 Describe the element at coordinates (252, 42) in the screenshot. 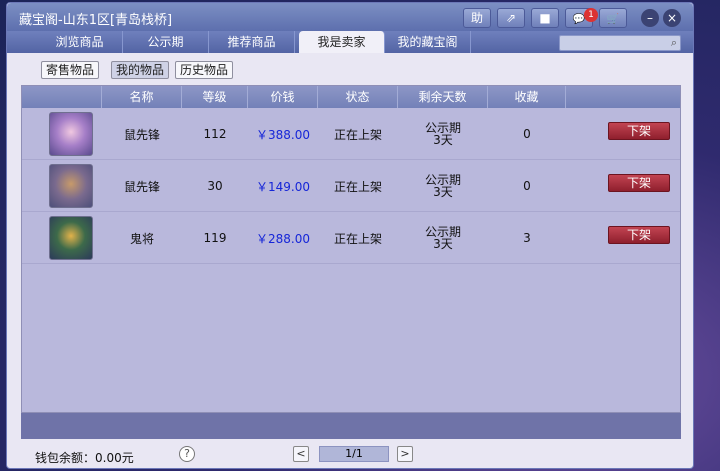

I see `tab-recommended: 推荐商品` at that location.